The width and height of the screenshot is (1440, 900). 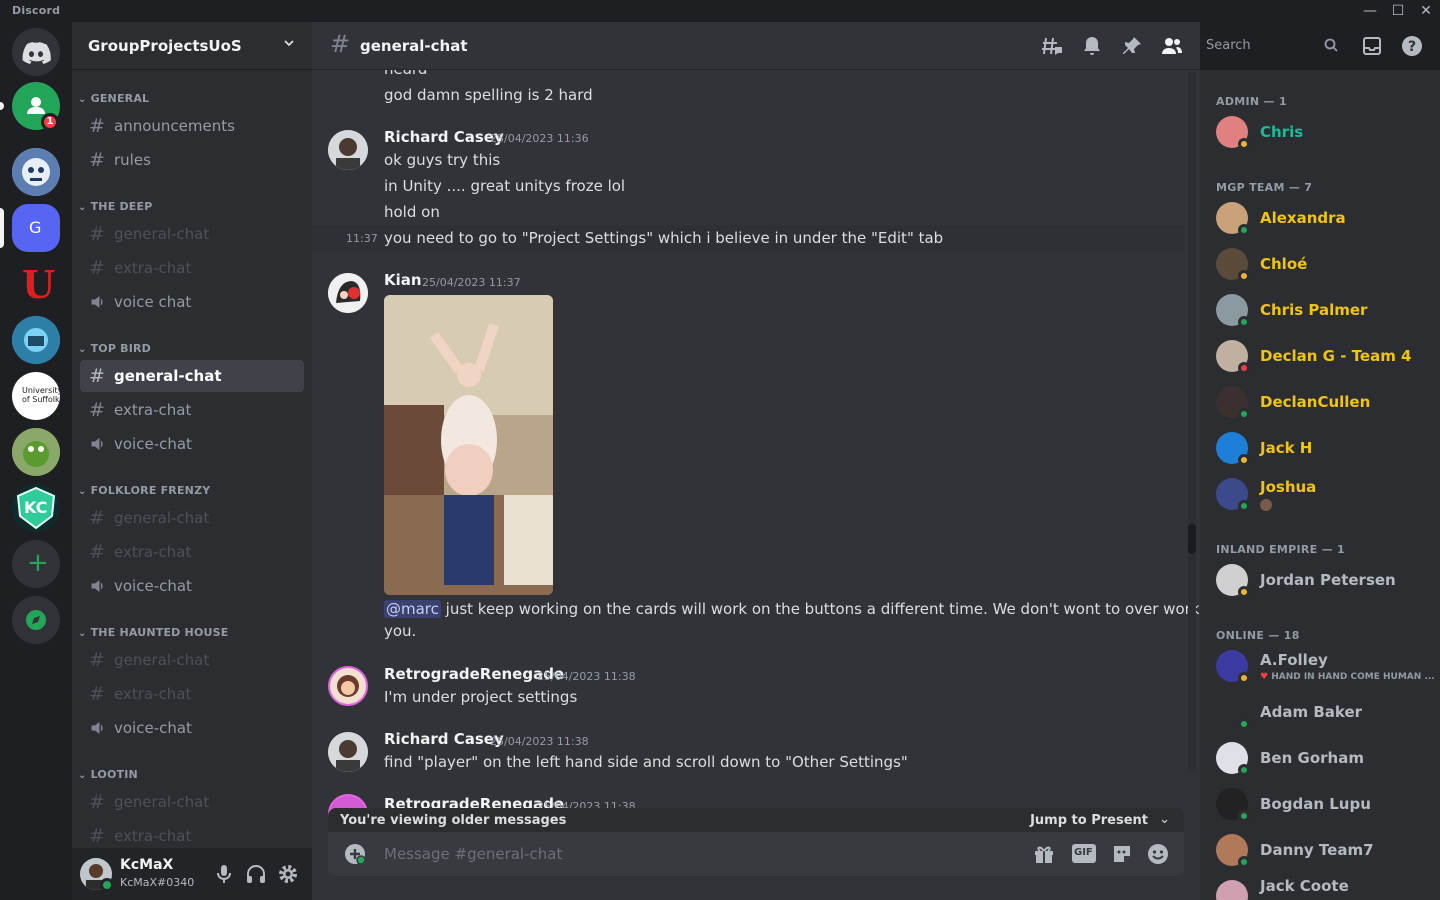 I want to click on member-item: Adam Baker, so click(x=1320, y=712).